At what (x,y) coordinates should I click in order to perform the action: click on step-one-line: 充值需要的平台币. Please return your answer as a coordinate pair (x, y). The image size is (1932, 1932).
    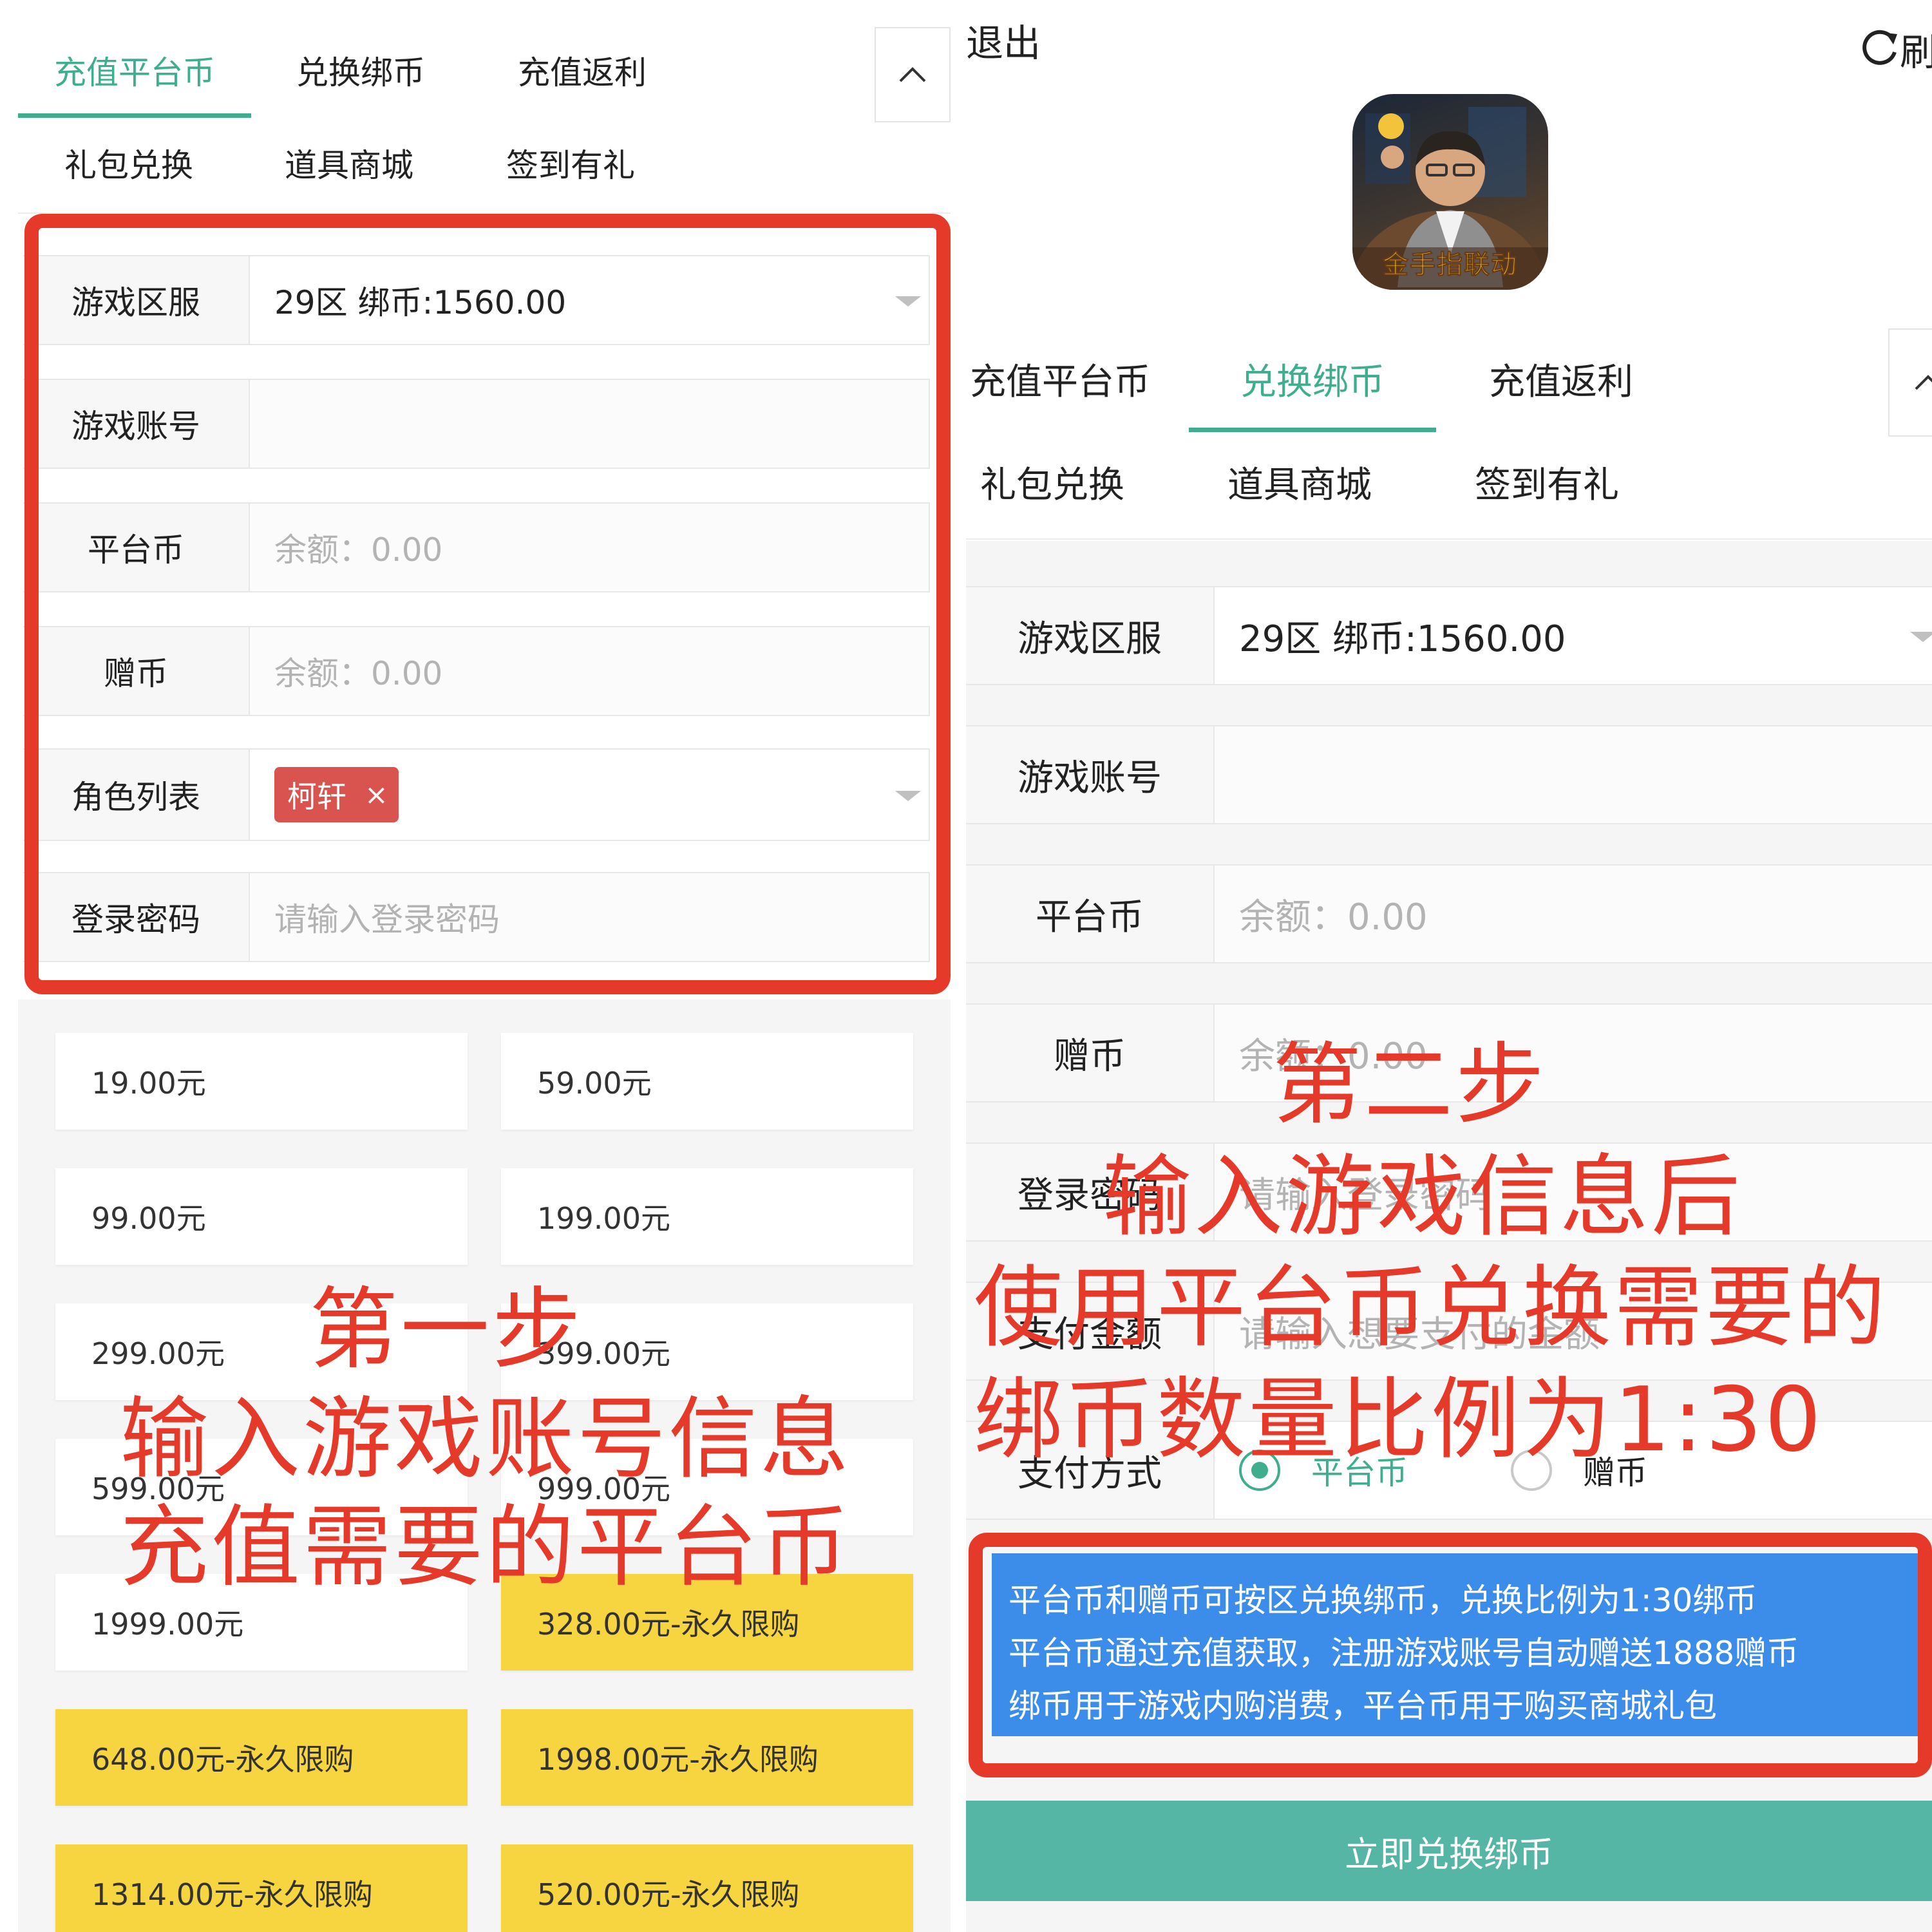
    Looking at the image, I should click on (486, 1547).